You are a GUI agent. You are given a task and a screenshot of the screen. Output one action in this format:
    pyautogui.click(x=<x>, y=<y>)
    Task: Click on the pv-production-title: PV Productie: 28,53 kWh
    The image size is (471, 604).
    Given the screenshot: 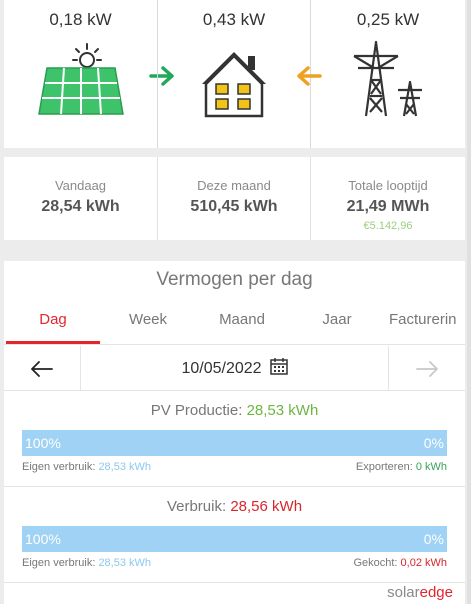 What is the action you would take?
    pyautogui.click(x=234, y=410)
    